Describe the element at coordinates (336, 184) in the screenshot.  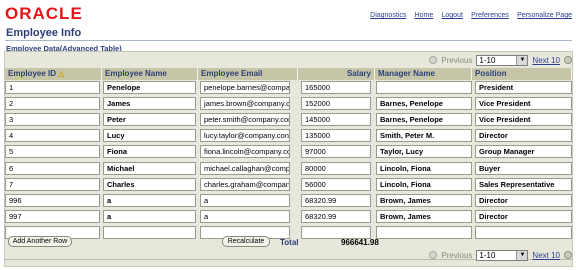
I see `salary-field: 56000` at that location.